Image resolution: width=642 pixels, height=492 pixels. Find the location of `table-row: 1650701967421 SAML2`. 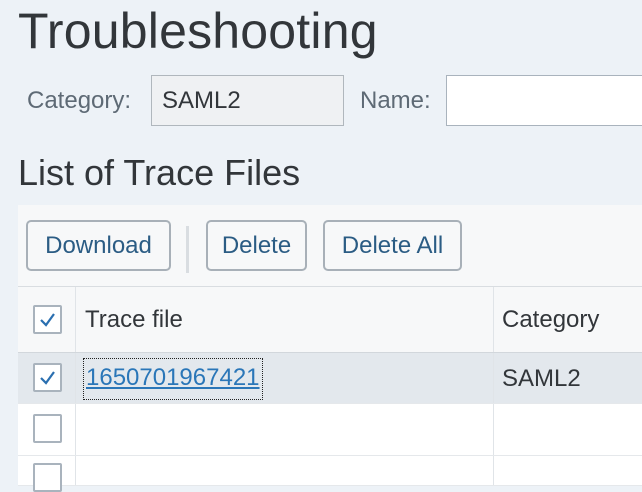

table-row: 1650701967421 SAML2 is located at coordinates (330, 378).